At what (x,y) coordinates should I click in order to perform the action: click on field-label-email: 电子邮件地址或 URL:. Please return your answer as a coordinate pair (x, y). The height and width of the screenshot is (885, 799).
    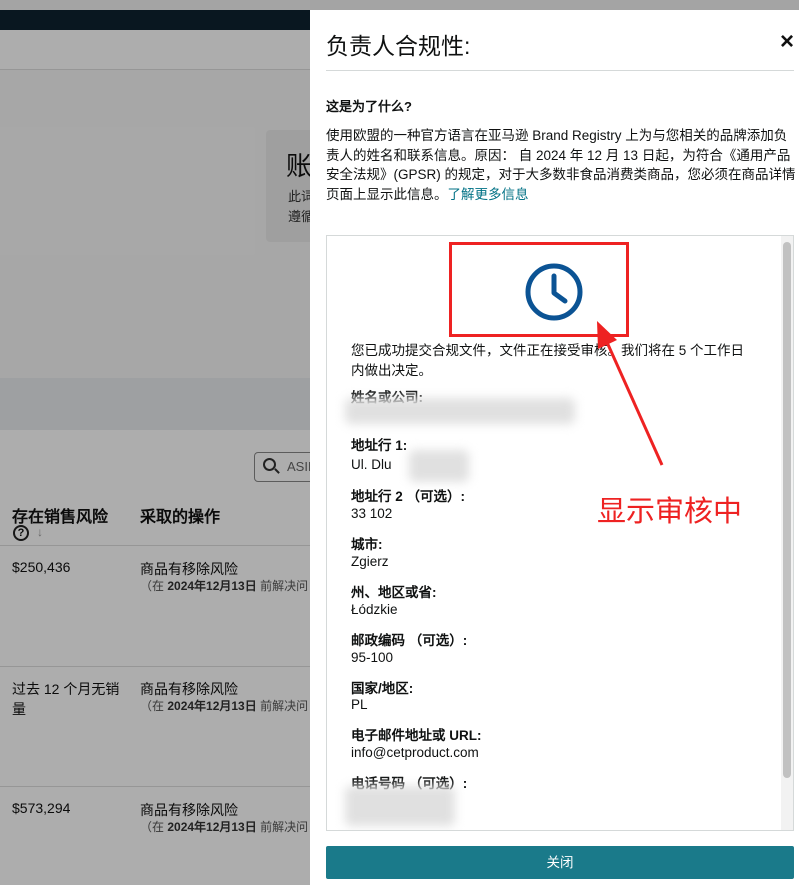
    Looking at the image, I should click on (416, 735).